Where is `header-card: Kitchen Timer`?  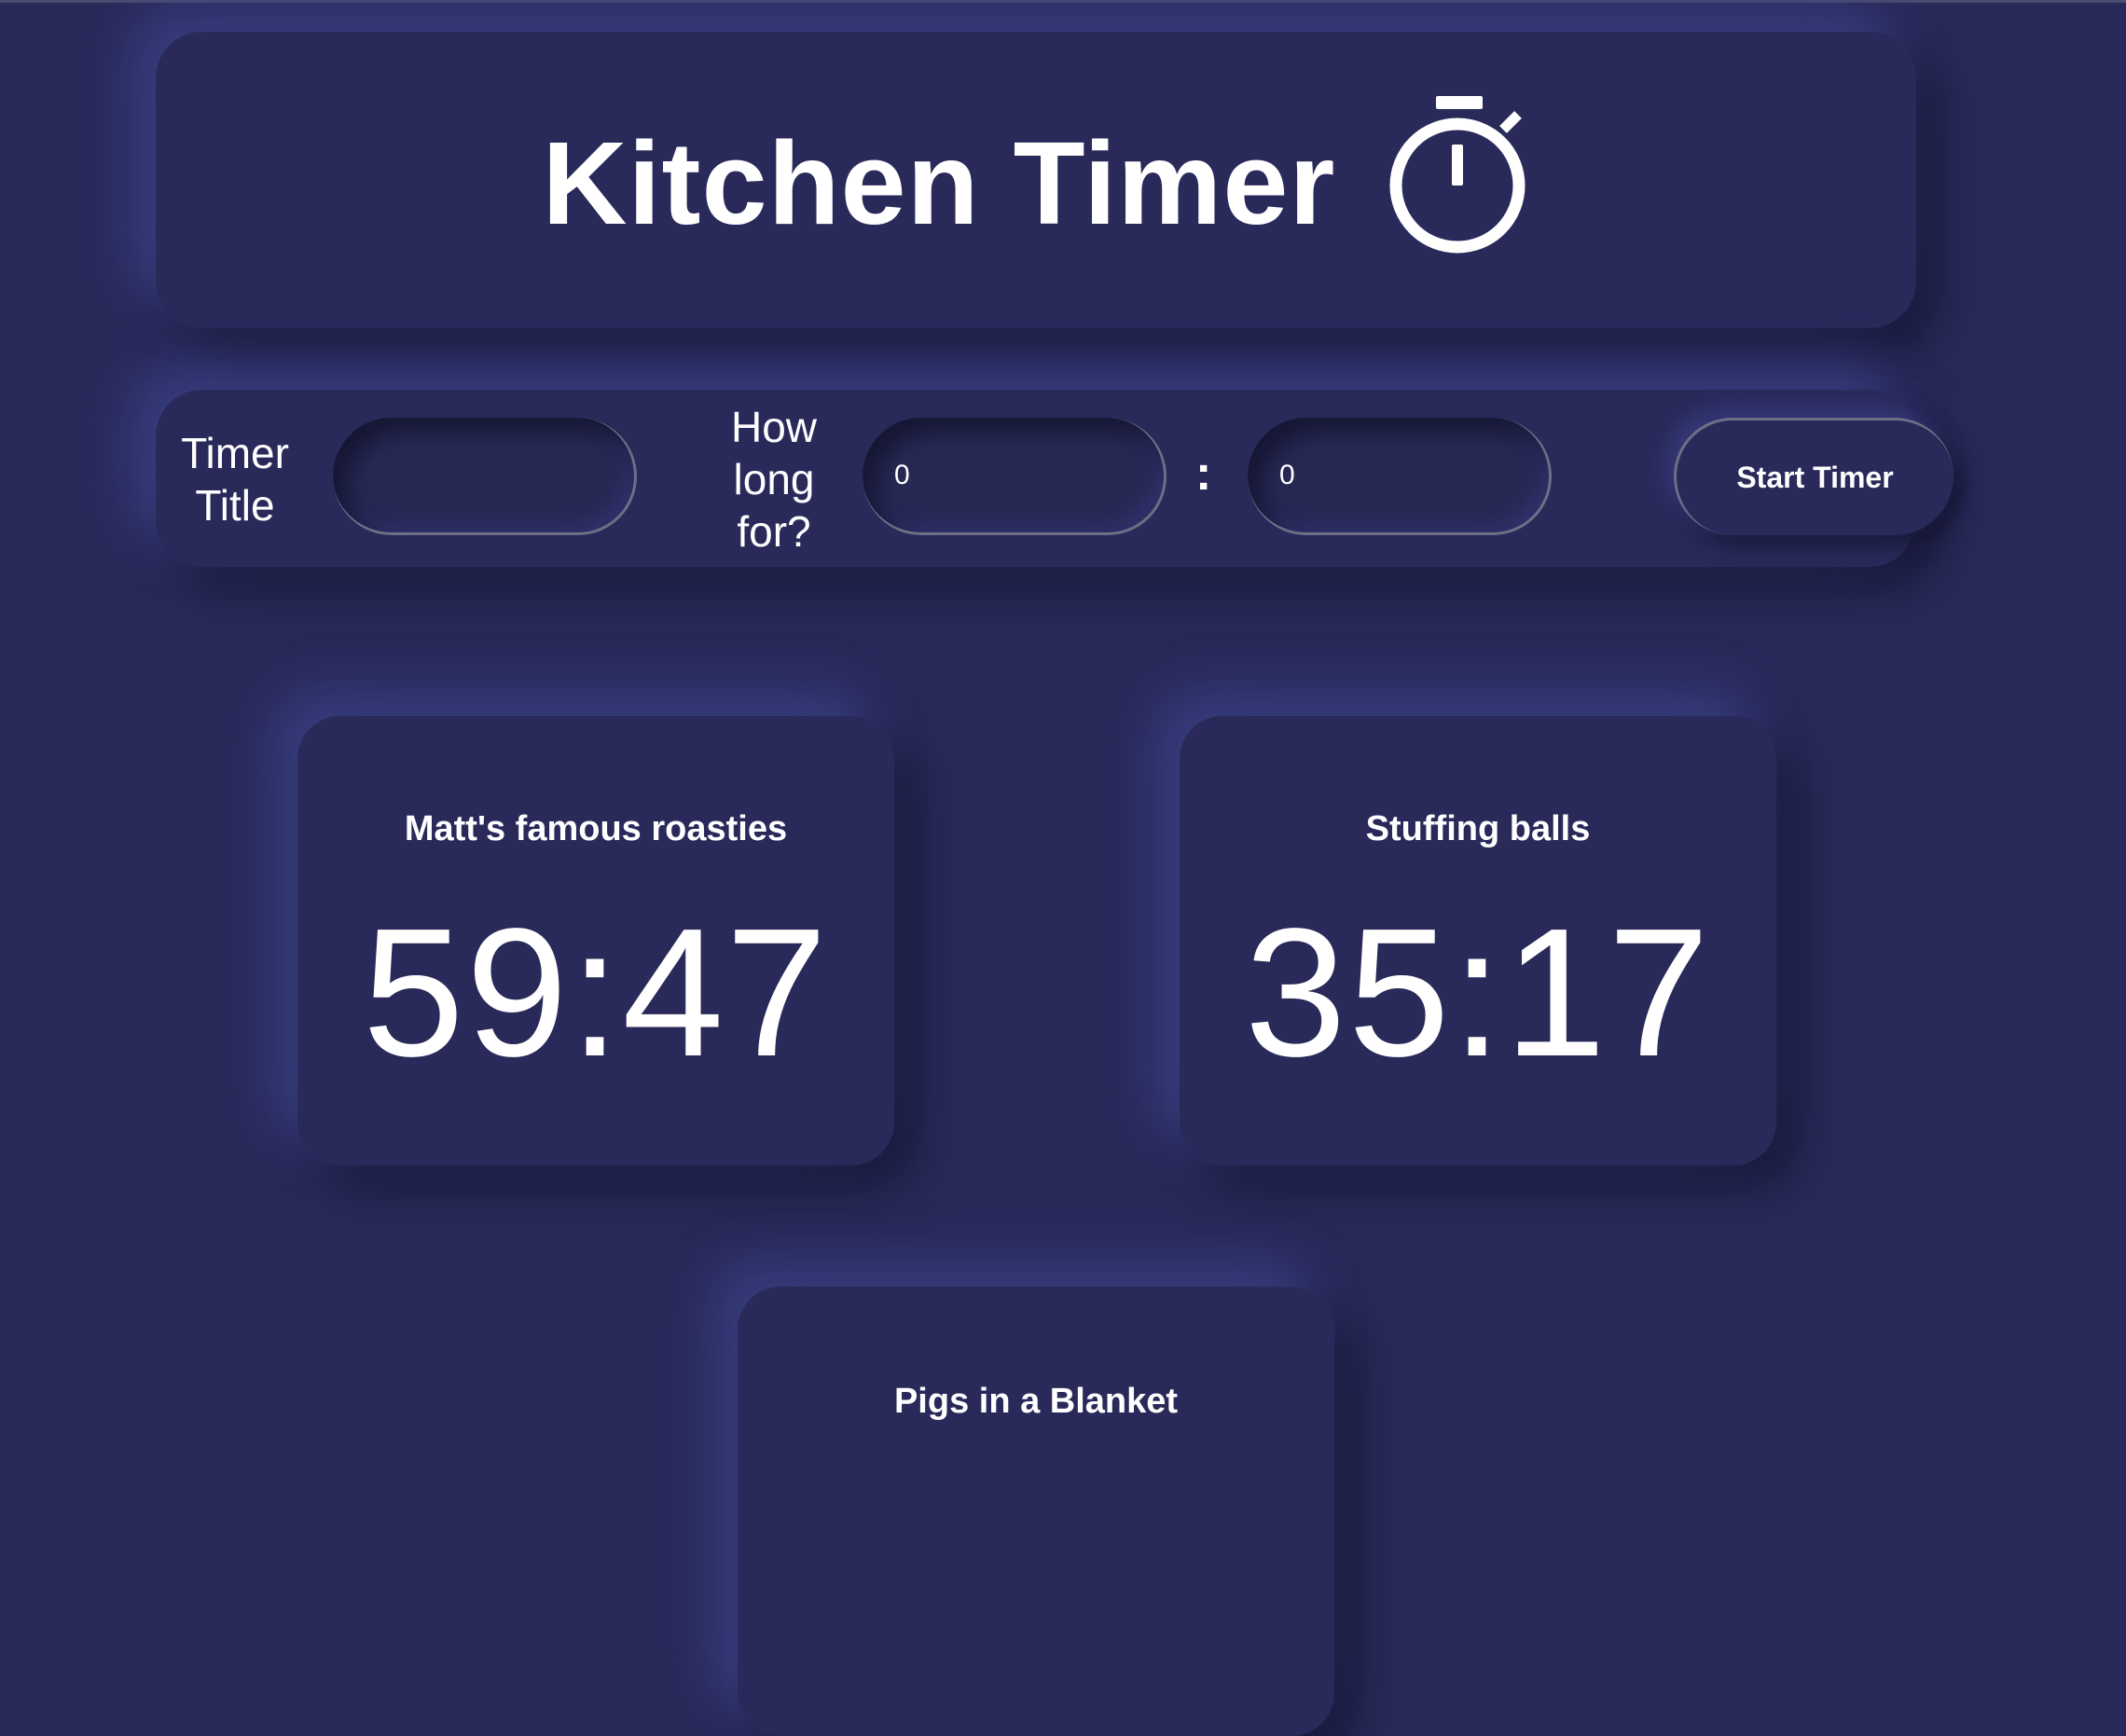 header-card: Kitchen Timer is located at coordinates (1036, 180).